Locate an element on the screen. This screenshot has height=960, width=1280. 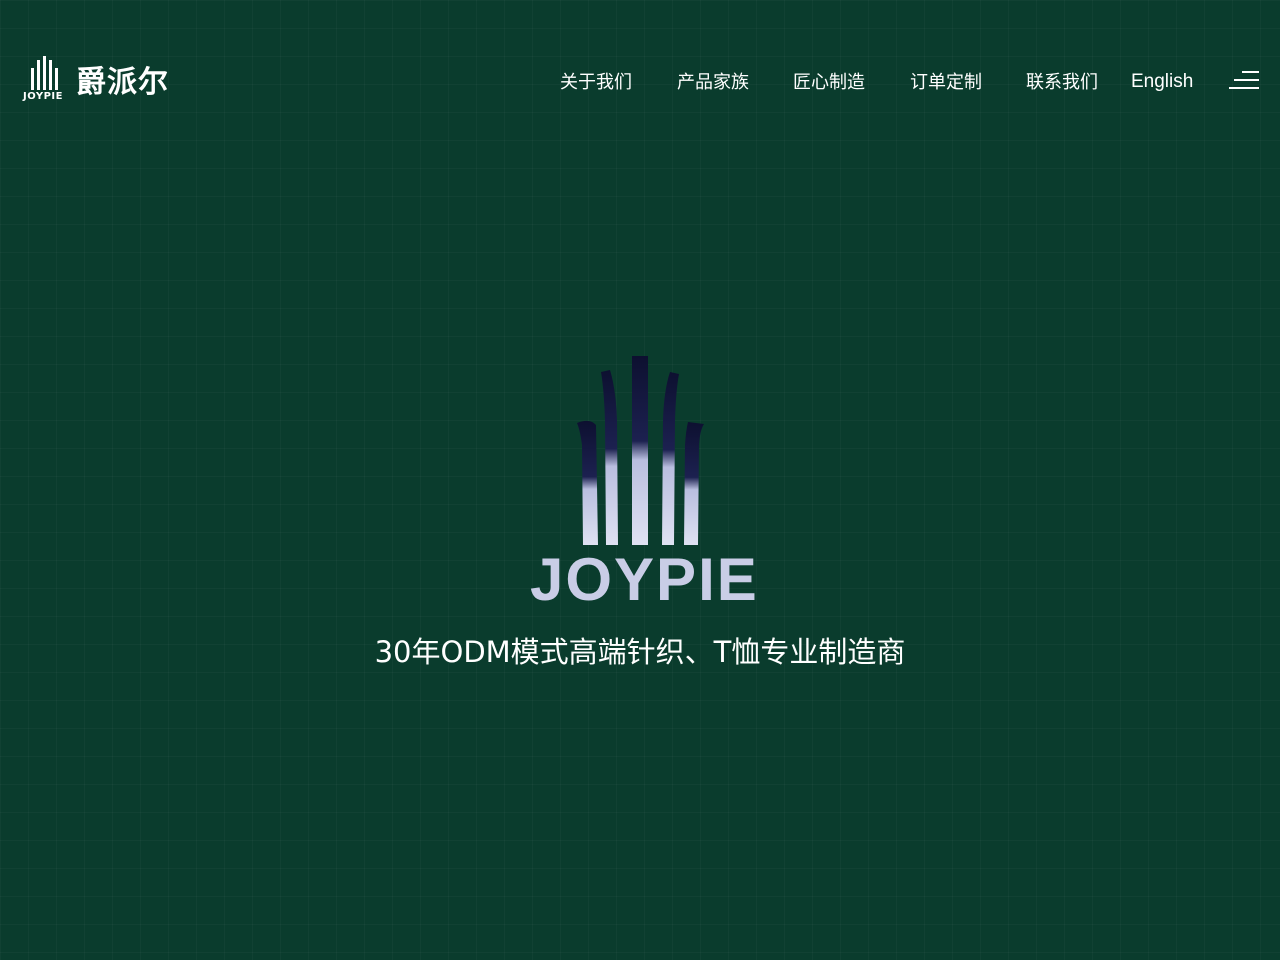
nav-item-about: 关于我们 is located at coordinates (596, 83).